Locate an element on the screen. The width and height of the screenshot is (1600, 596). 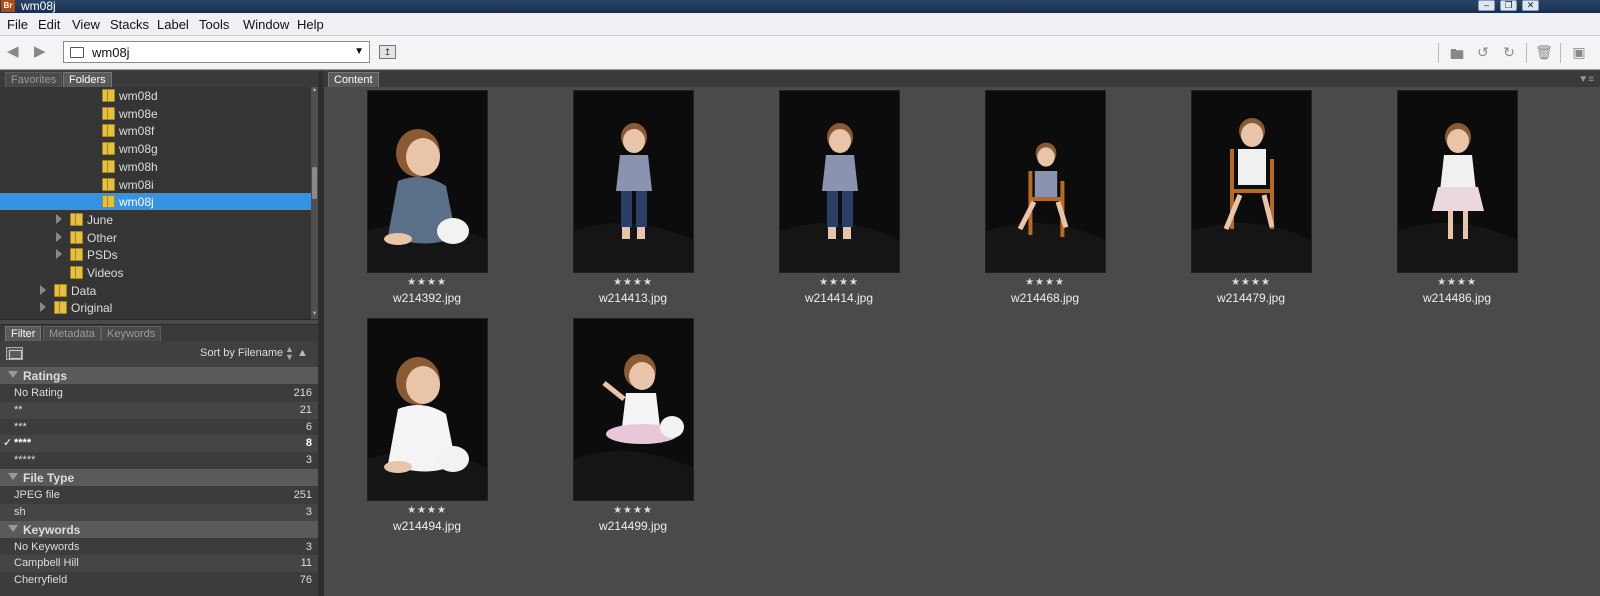
filter-row: ✓ **** 8 is located at coordinates (159, 444).